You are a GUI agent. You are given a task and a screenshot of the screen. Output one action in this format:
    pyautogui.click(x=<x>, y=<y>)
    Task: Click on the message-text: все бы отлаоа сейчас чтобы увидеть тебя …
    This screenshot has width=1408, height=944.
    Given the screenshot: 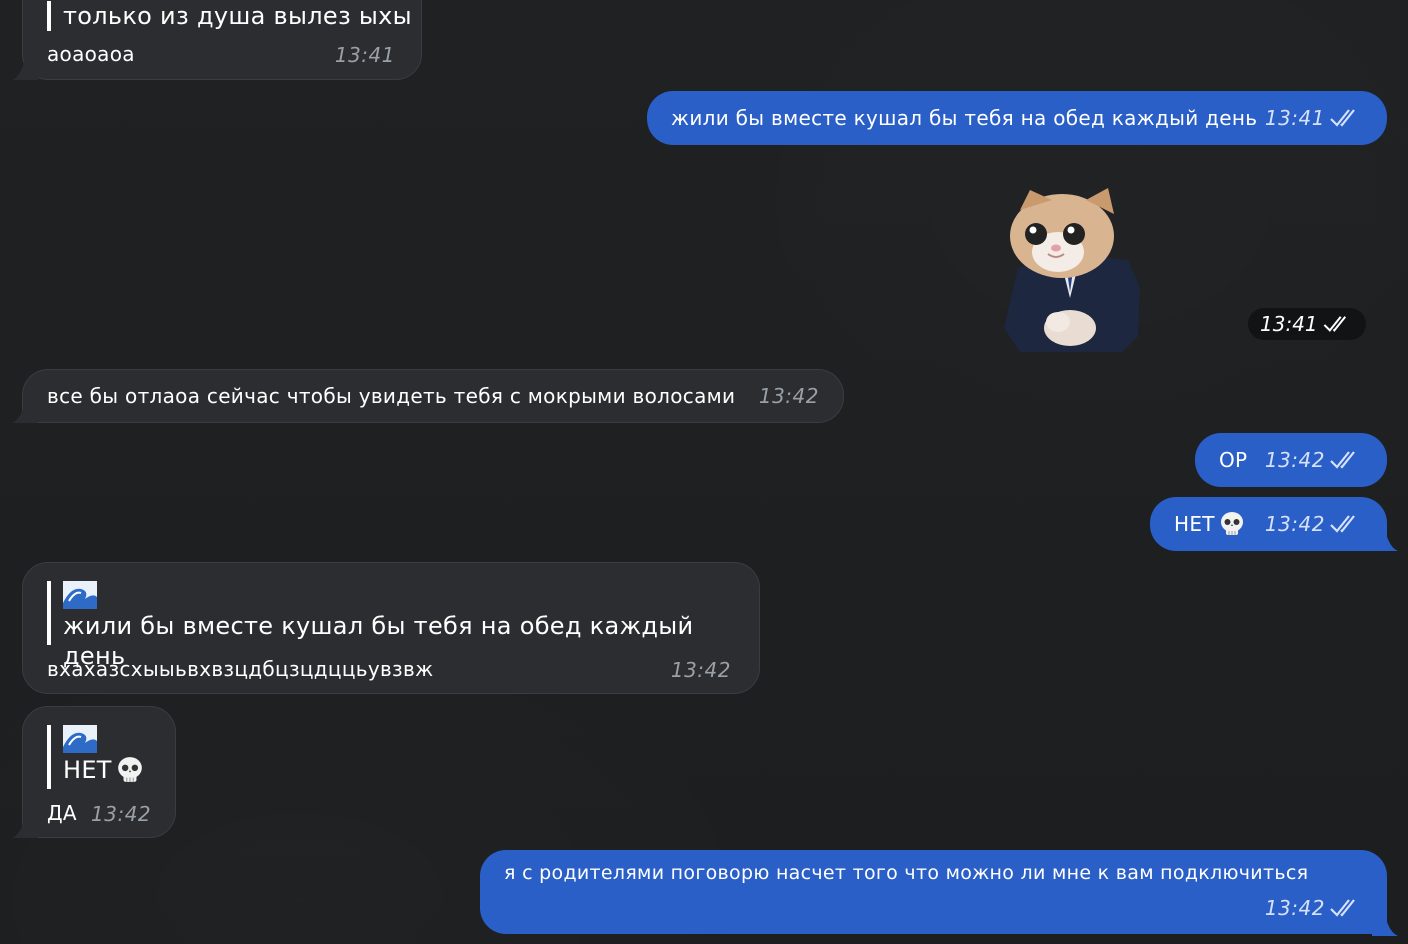 What is the action you would take?
    pyautogui.click(x=391, y=396)
    